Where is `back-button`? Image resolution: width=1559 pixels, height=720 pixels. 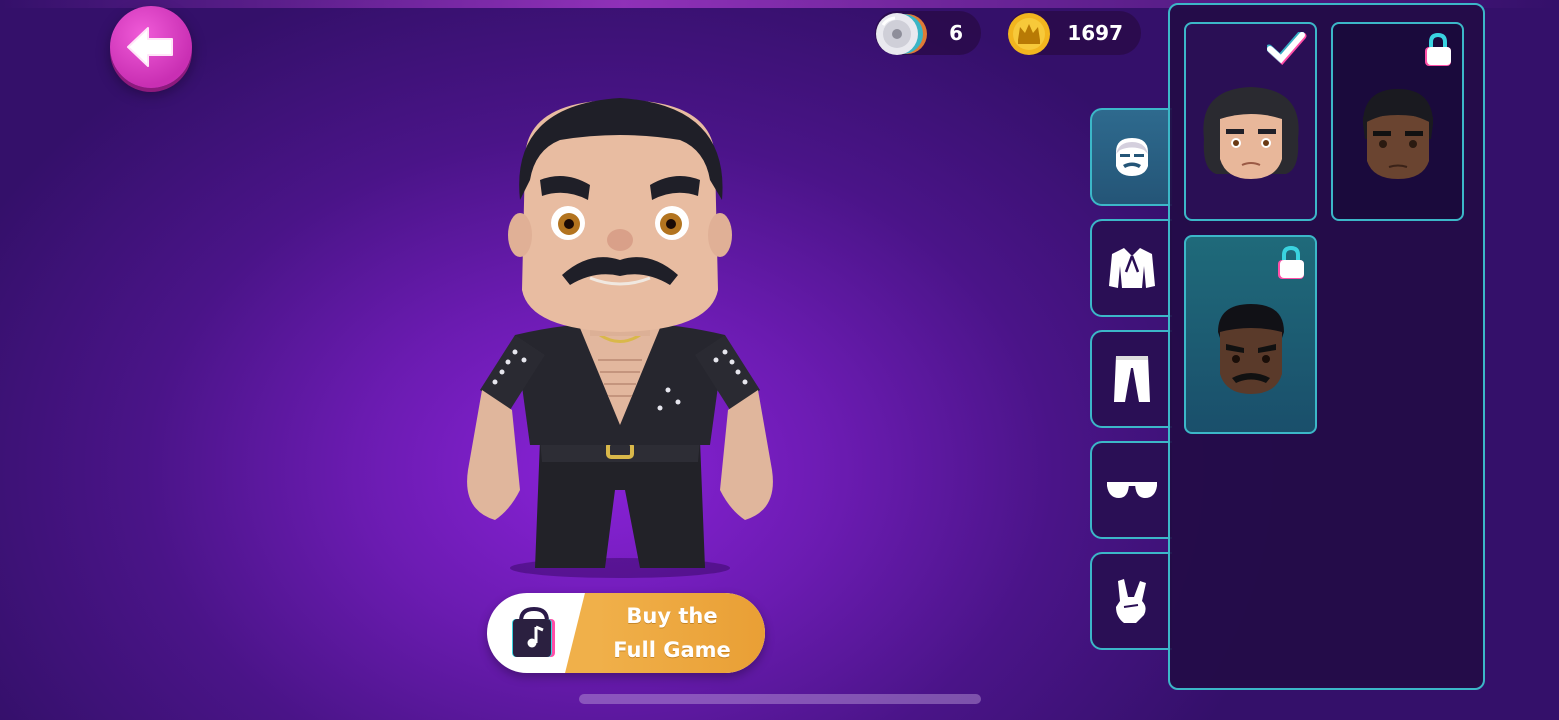
back-button is located at coordinates (151, 47).